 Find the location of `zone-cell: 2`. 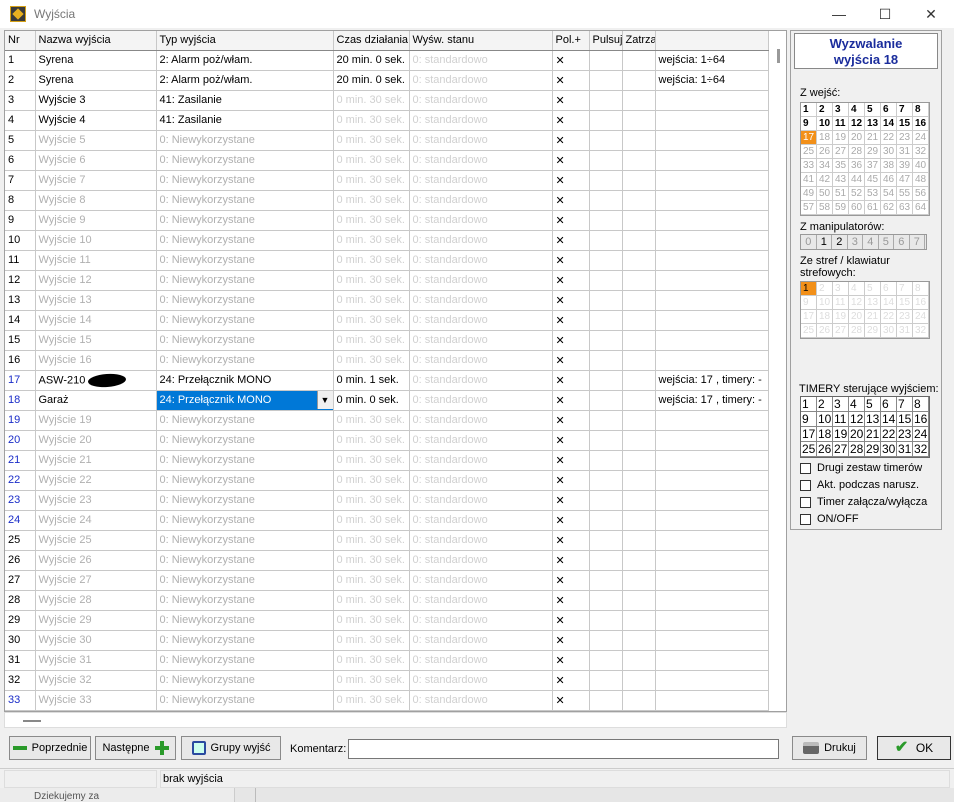

zone-cell: 2 is located at coordinates (825, 289).